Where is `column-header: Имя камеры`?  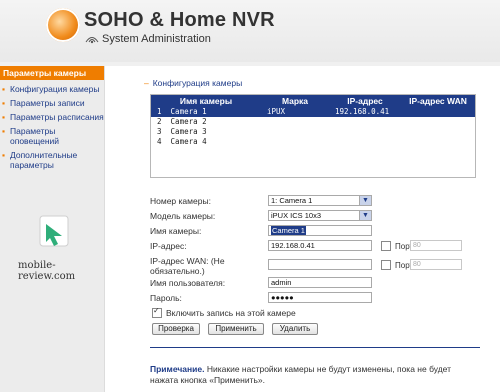
column-header: Имя камеры is located at coordinates (206, 101).